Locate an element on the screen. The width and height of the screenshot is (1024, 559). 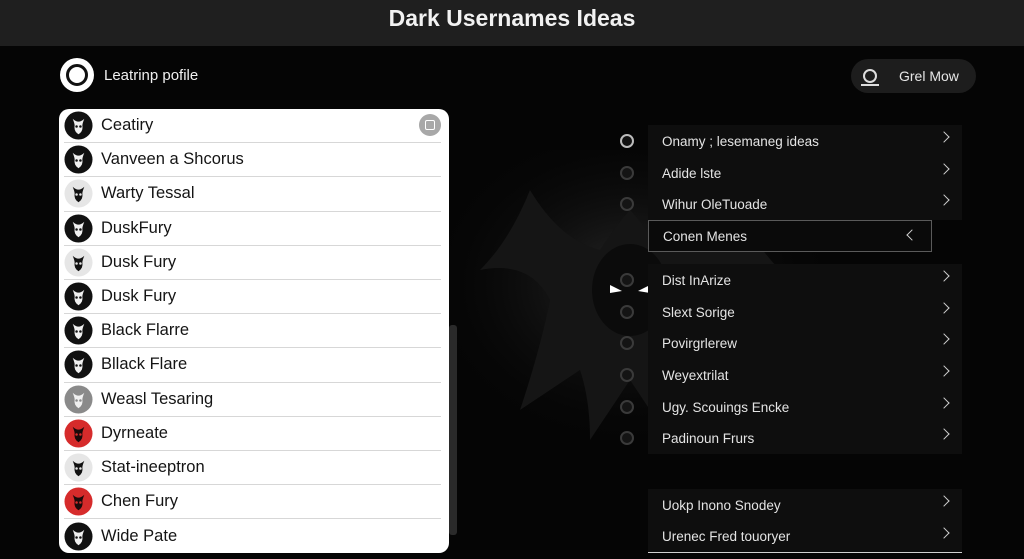
profile-header: Leatrinp pofile is located at coordinates (129, 75).